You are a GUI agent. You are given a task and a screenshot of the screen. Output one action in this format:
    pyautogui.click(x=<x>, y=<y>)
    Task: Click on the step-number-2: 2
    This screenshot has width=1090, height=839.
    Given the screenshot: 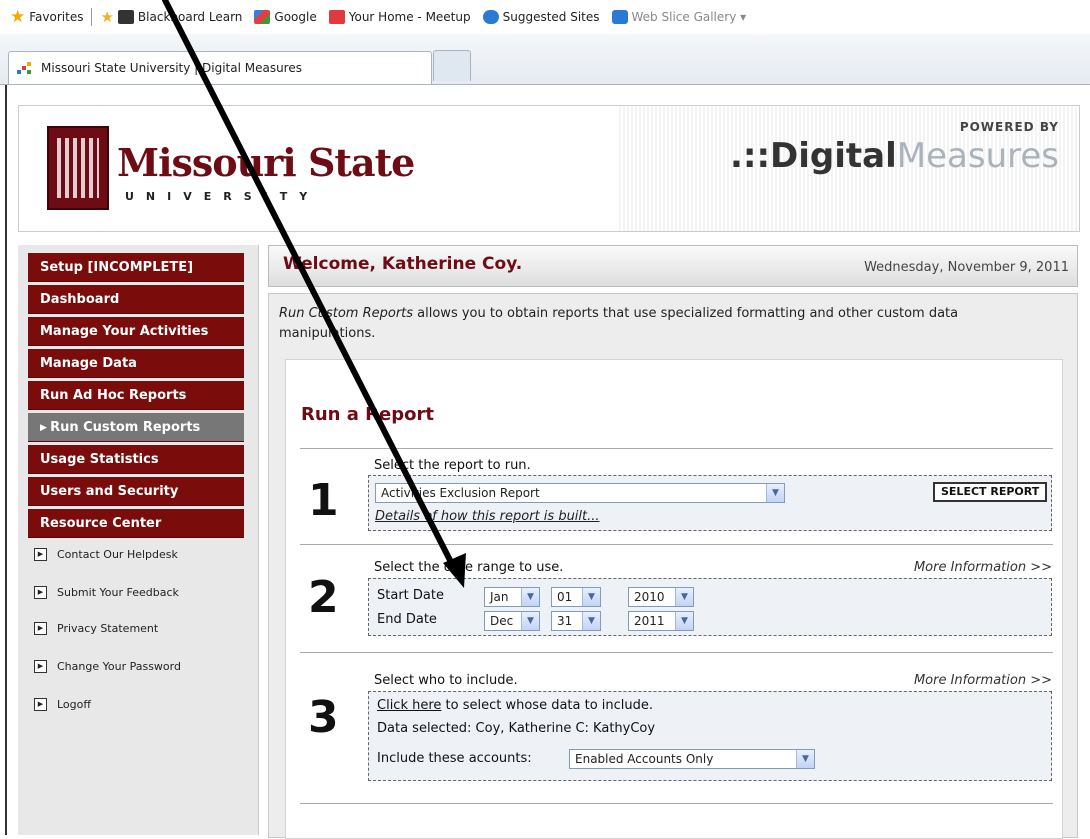 What is the action you would take?
    pyautogui.click(x=323, y=597)
    